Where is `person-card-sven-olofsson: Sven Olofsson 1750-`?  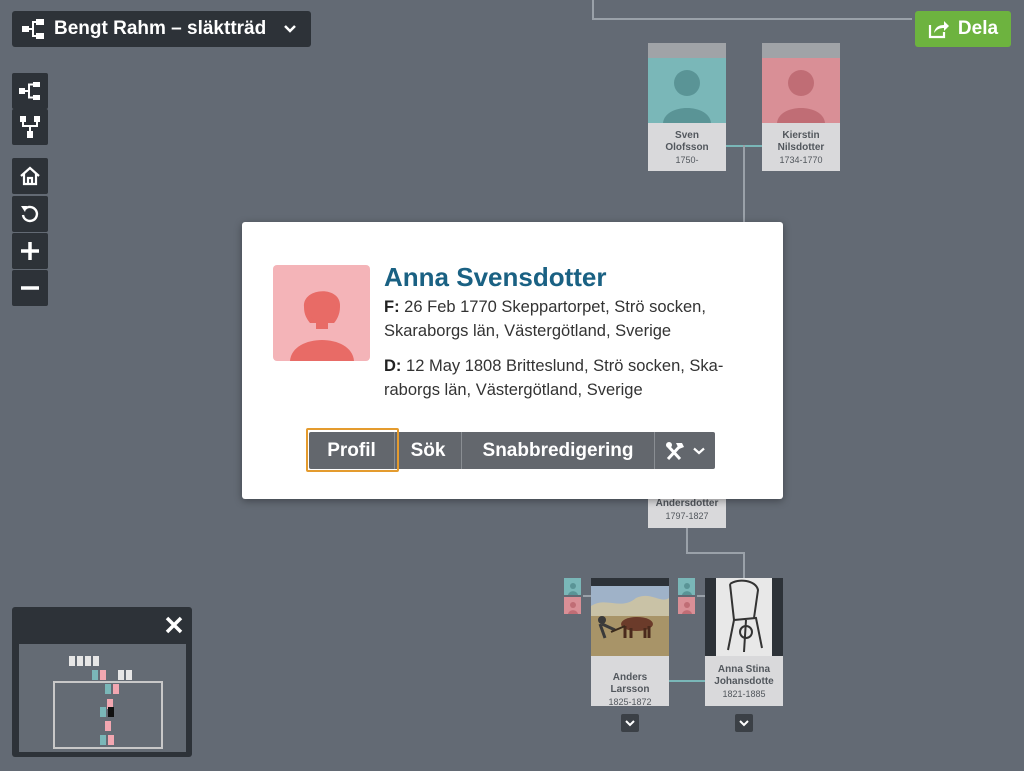 person-card-sven-olofsson: Sven Olofsson 1750- is located at coordinates (687, 107).